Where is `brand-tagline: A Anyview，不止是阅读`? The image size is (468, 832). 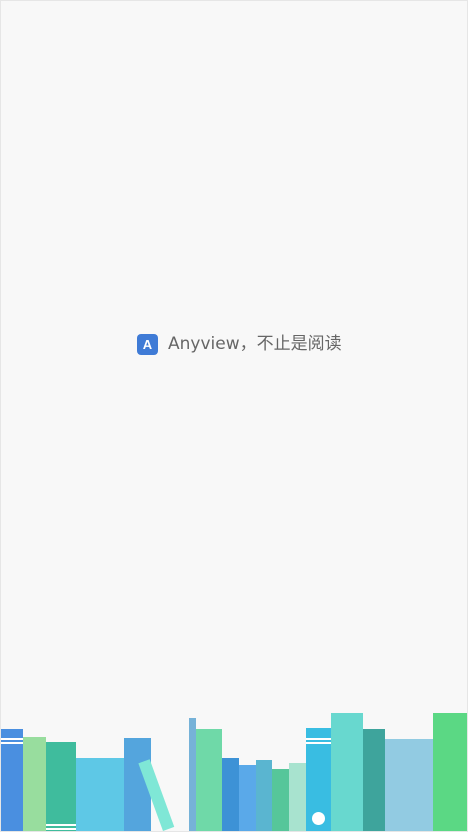
brand-tagline: A Anyview，不止是阅读 is located at coordinates (239, 344).